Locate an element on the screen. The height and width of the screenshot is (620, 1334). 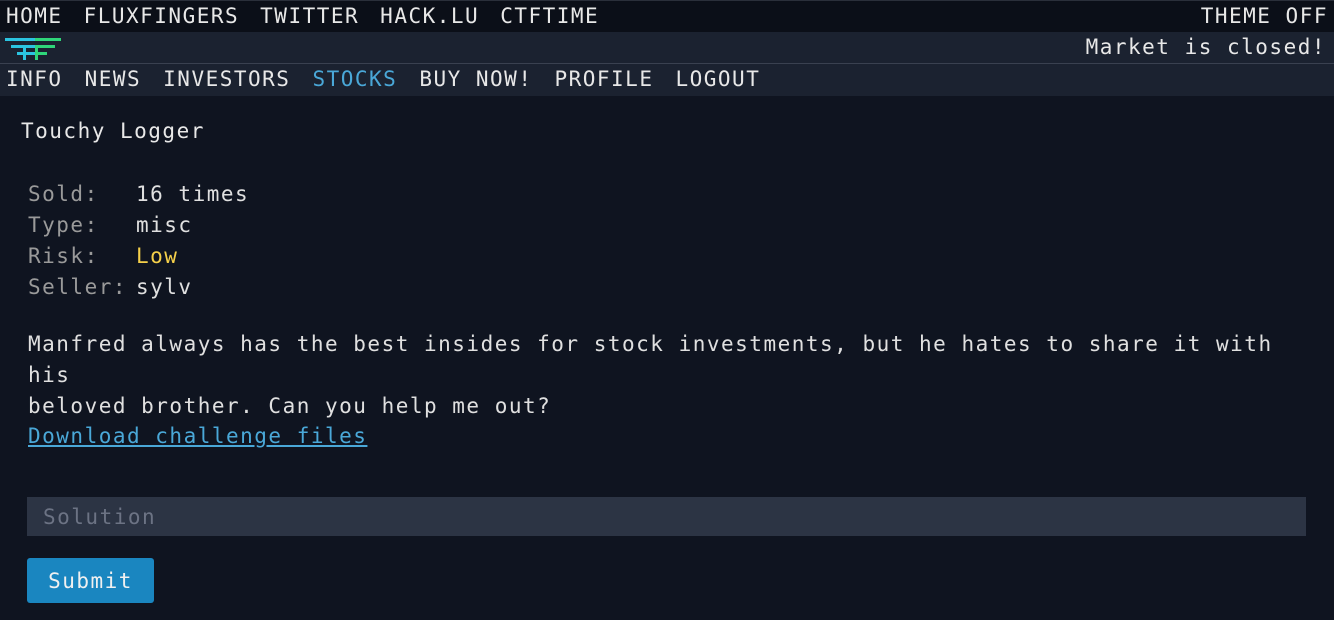
seller-row: Seller: sylv is located at coordinates (138, 290).